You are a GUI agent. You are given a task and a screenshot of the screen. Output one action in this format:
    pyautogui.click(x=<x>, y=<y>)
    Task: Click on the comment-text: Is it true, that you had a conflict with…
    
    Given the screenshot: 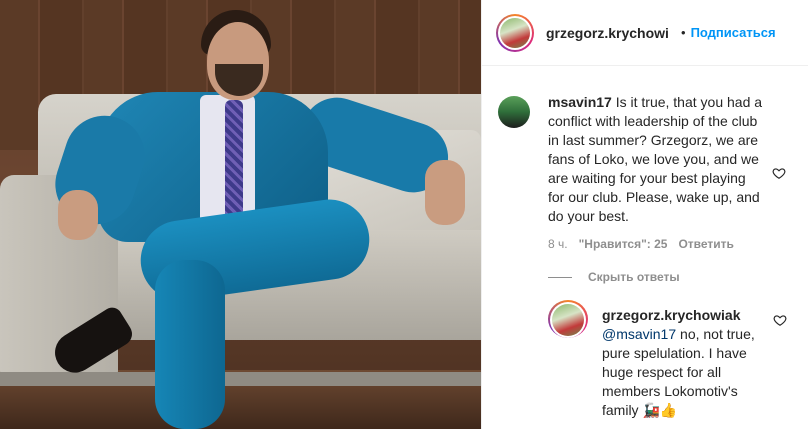 What is the action you would take?
    pyautogui.click(x=655, y=159)
    